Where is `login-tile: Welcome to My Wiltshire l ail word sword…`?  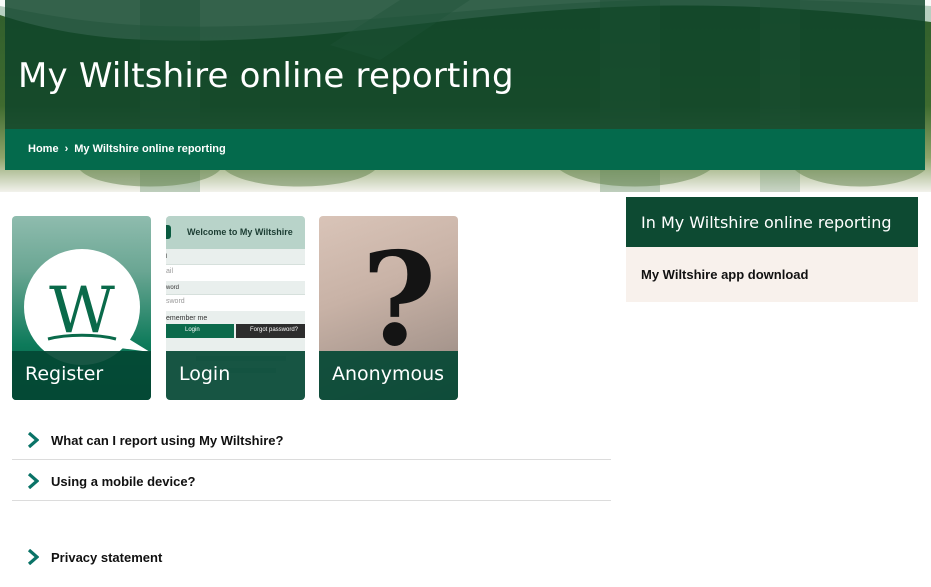 login-tile: Welcome to My Wiltshire l ail word sword… is located at coordinates (235, 308).